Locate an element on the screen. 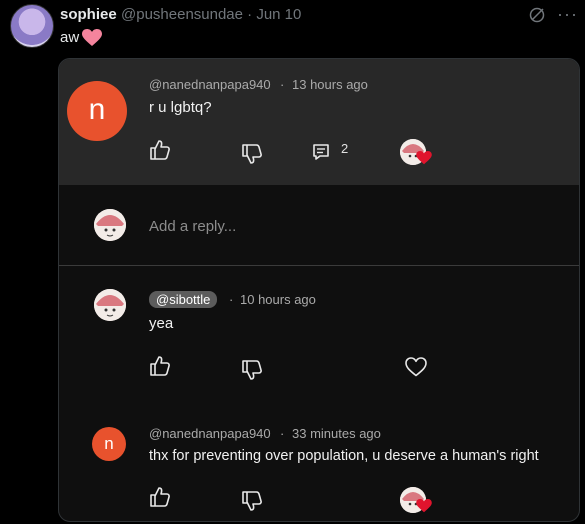  comment-text: yea is located at coordinates (161, 323).